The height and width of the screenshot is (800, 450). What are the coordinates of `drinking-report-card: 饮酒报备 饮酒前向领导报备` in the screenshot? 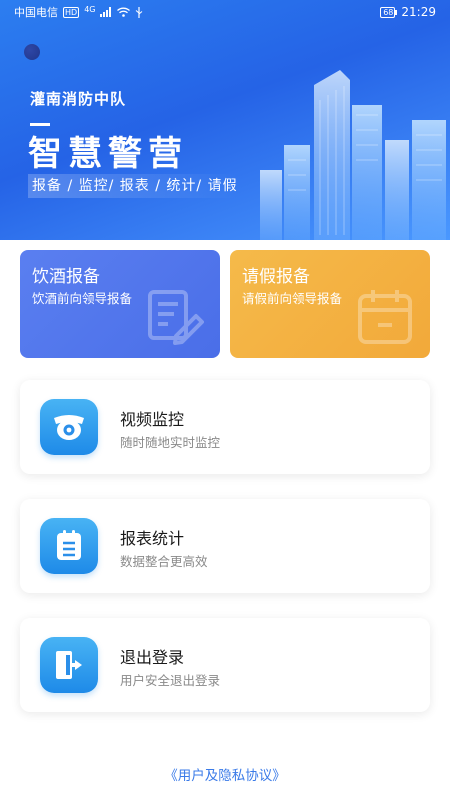 It's located at (120, 304).